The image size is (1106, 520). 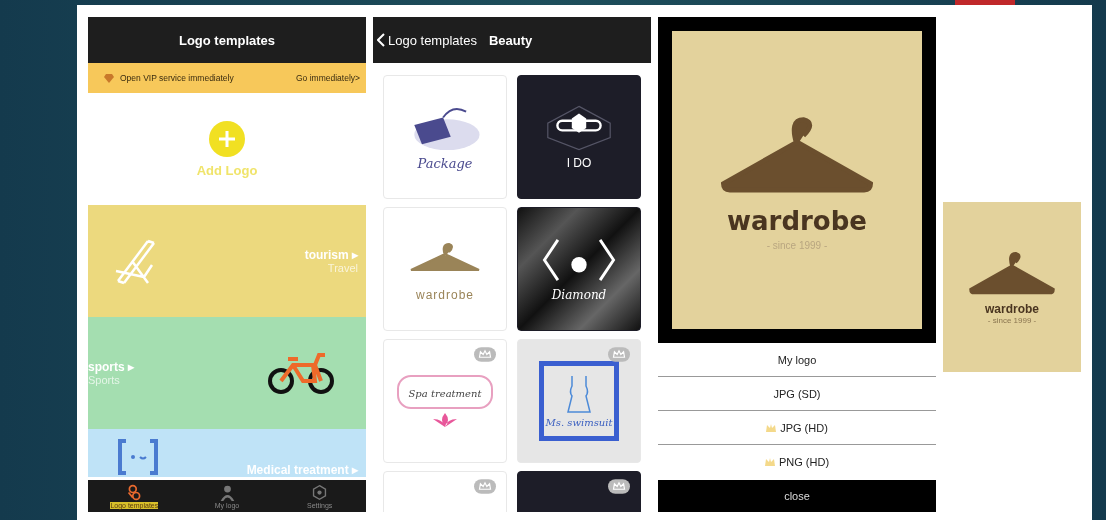 I want to click on logo-template-card: wardrobe, so click(x=445, y=269).